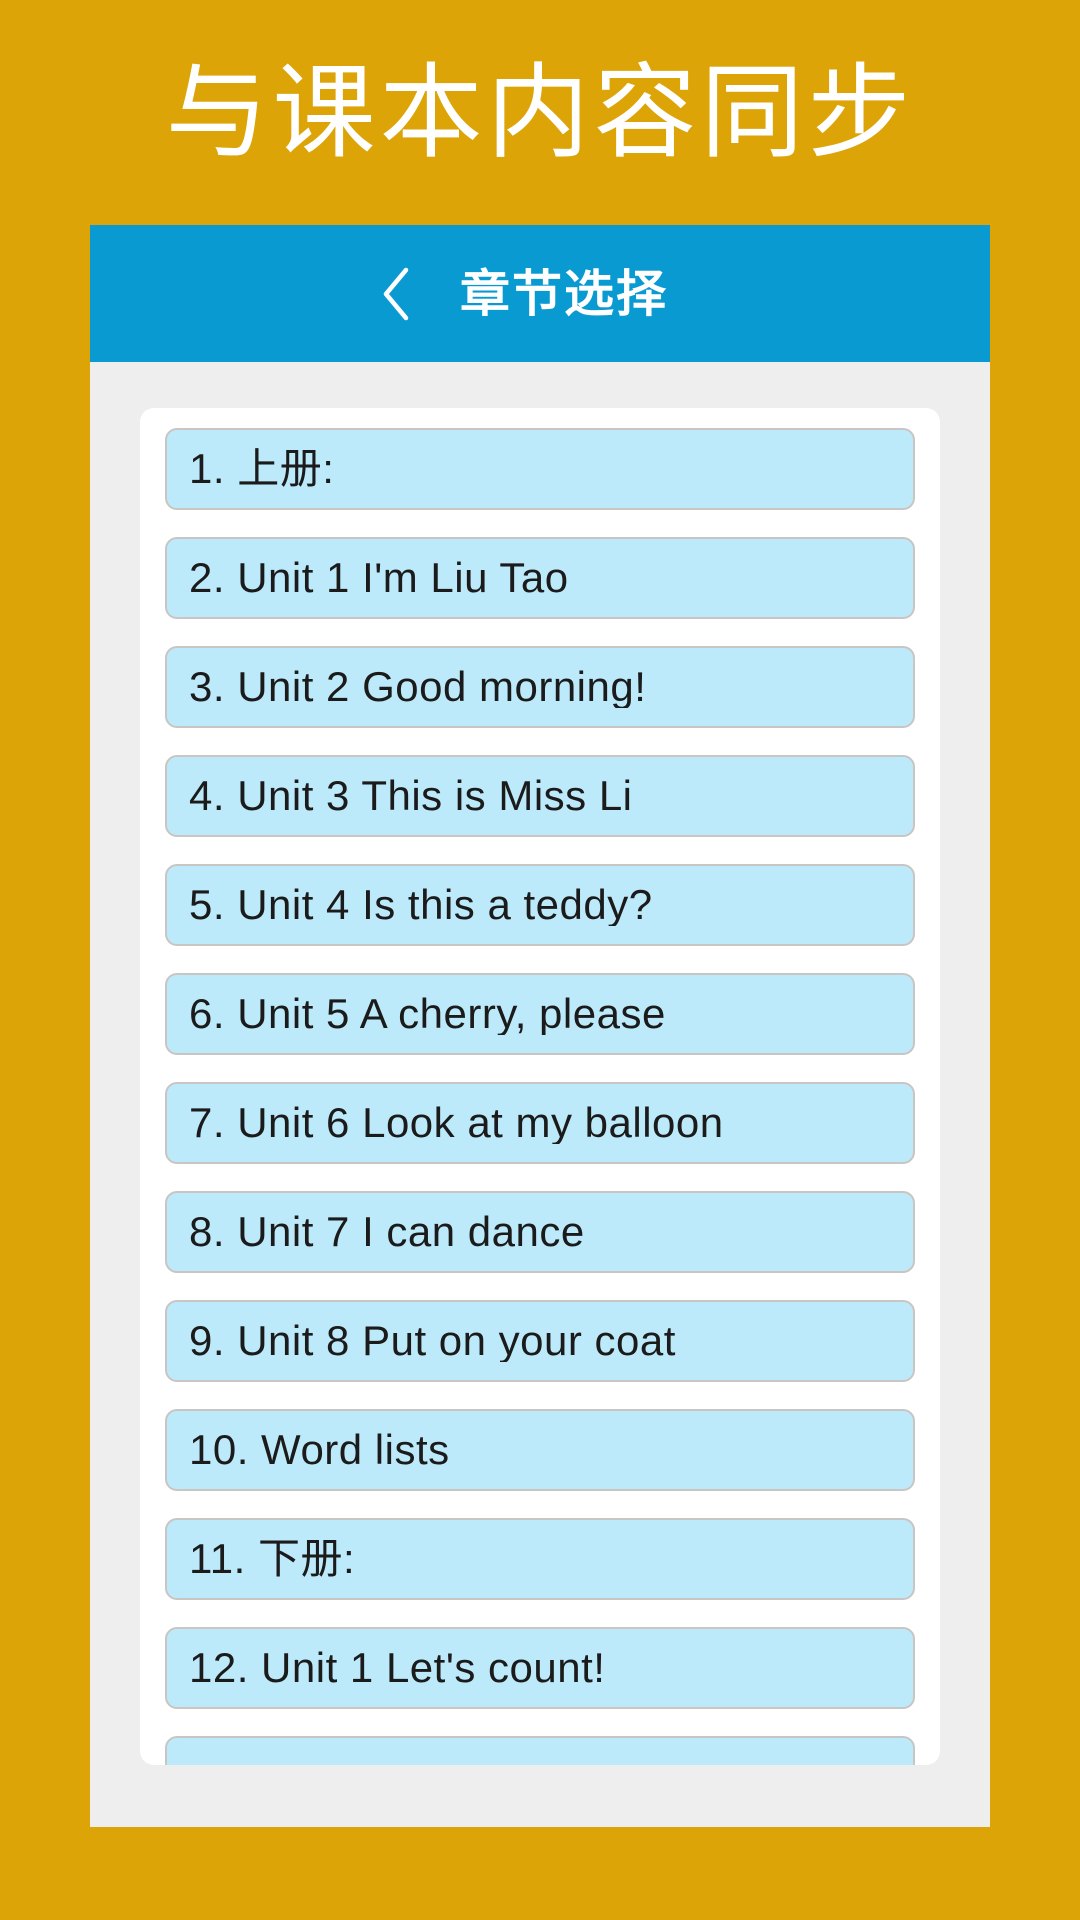  What do you see at coordinates (397, 1668) in the screenshot?
I see `chapter-list-item-label: 12. Unit 1 Let's count!` at bounding box center [397, 1668].